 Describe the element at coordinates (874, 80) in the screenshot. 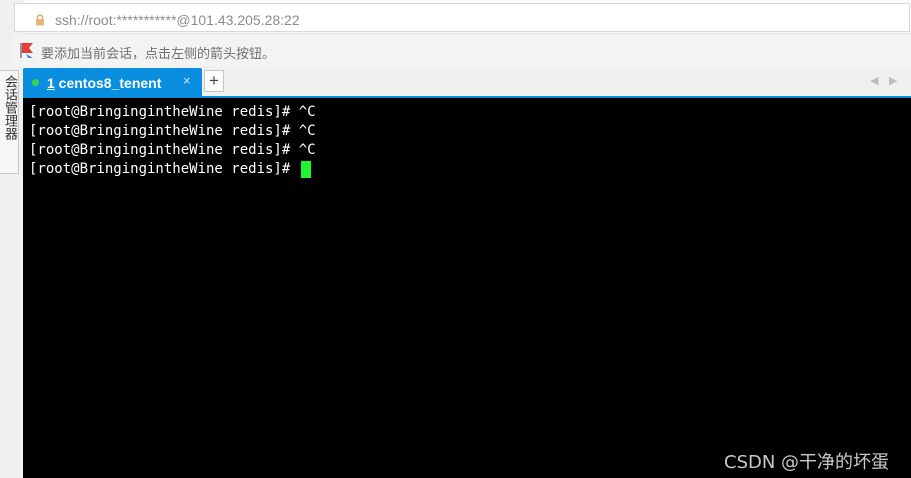

I see `chevron-left-icon: ◀` at that location.